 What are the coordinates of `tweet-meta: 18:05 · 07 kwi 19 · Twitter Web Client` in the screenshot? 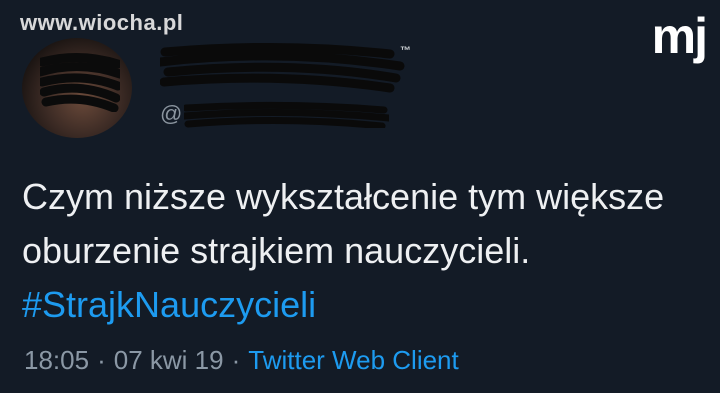 It's located at (241, 360).